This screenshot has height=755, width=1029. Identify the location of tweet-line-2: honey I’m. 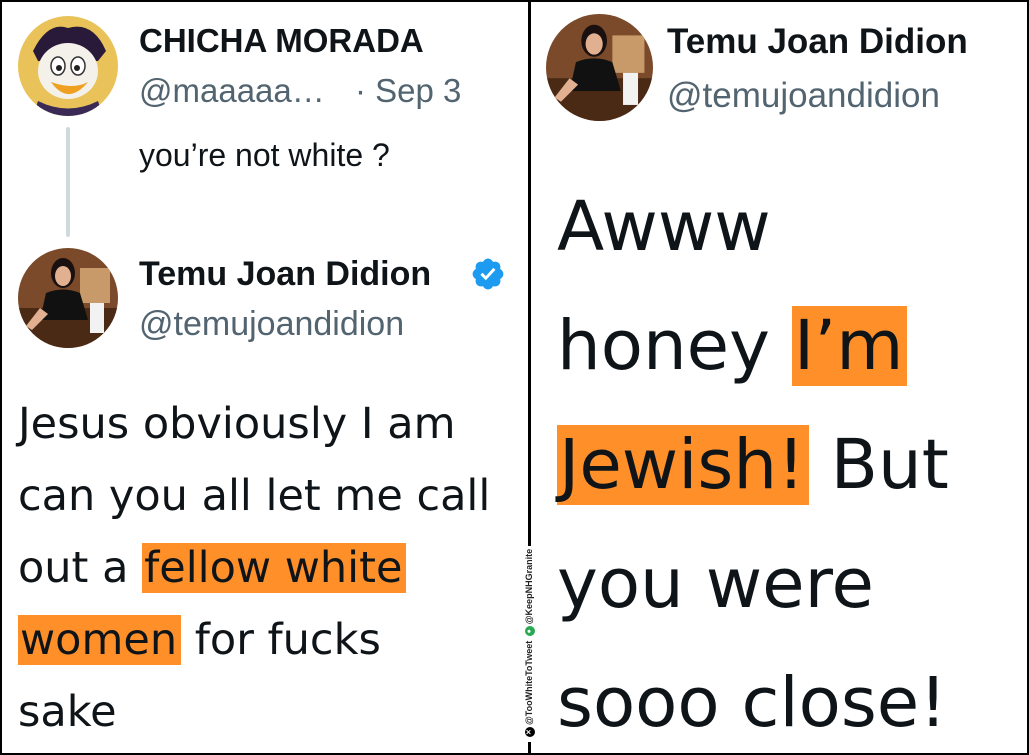
(753, 346).